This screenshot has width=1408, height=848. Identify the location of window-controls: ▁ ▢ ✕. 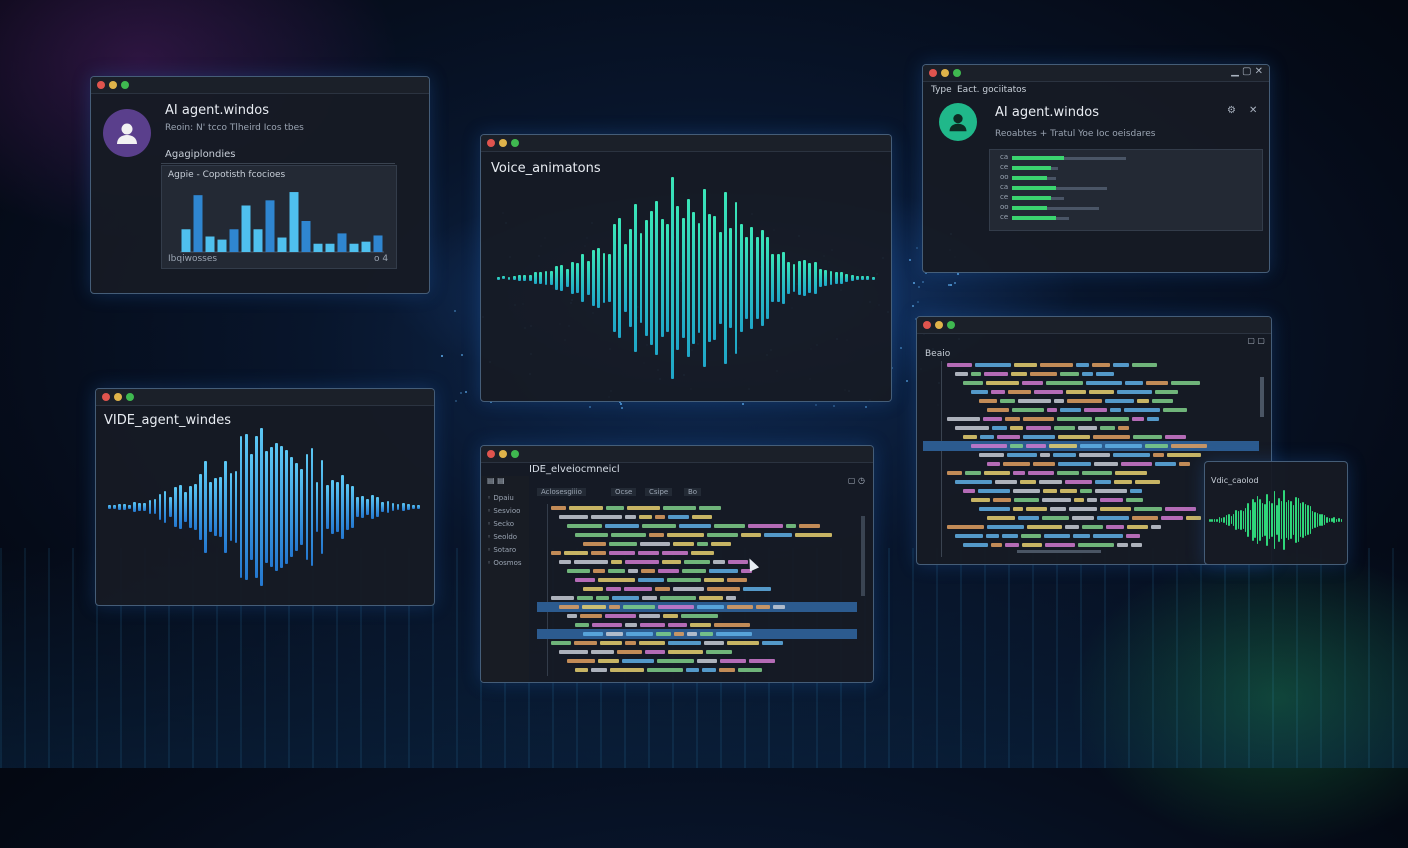
(1247, 71).